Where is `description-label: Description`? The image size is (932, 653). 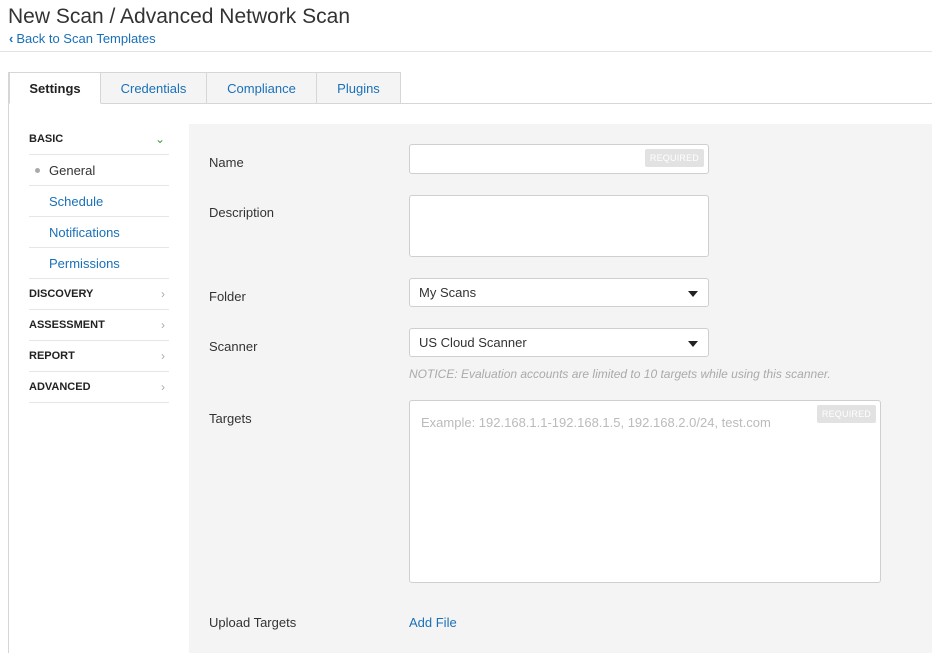
description-label: Description is located at coordinates (242, 212).